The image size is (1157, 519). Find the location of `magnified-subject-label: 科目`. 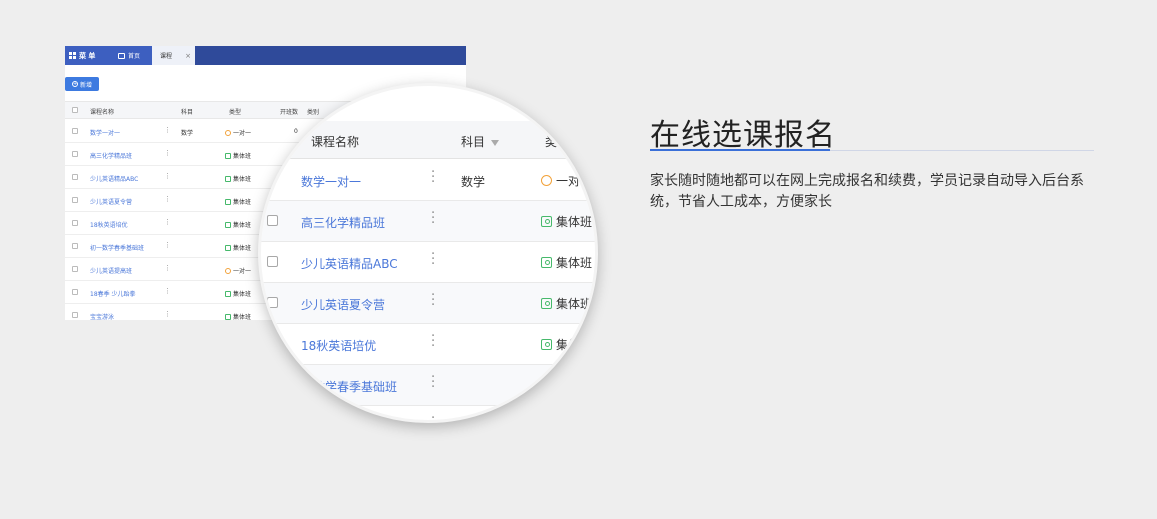

magnified-subject-label: 科目 is located at coordinates (473, 142).